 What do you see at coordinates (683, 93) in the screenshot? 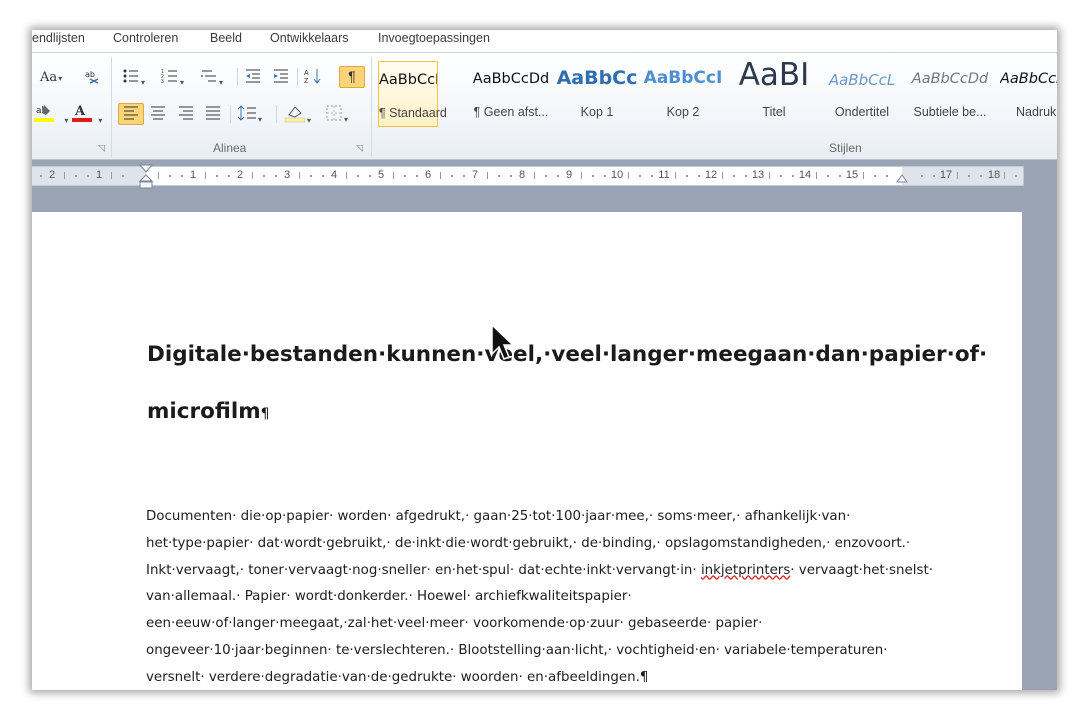
I see `style-kop-2: AaBbCcI Kop 2` at bounding box center [683, 93].